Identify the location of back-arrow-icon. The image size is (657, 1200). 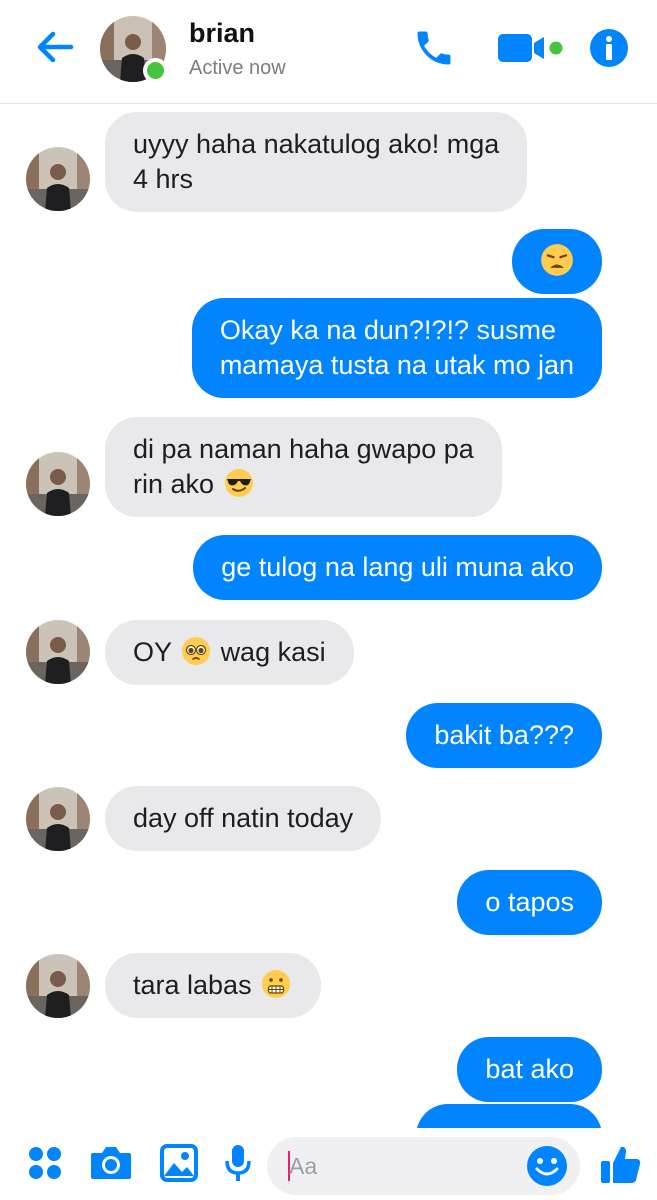
(55, 47).